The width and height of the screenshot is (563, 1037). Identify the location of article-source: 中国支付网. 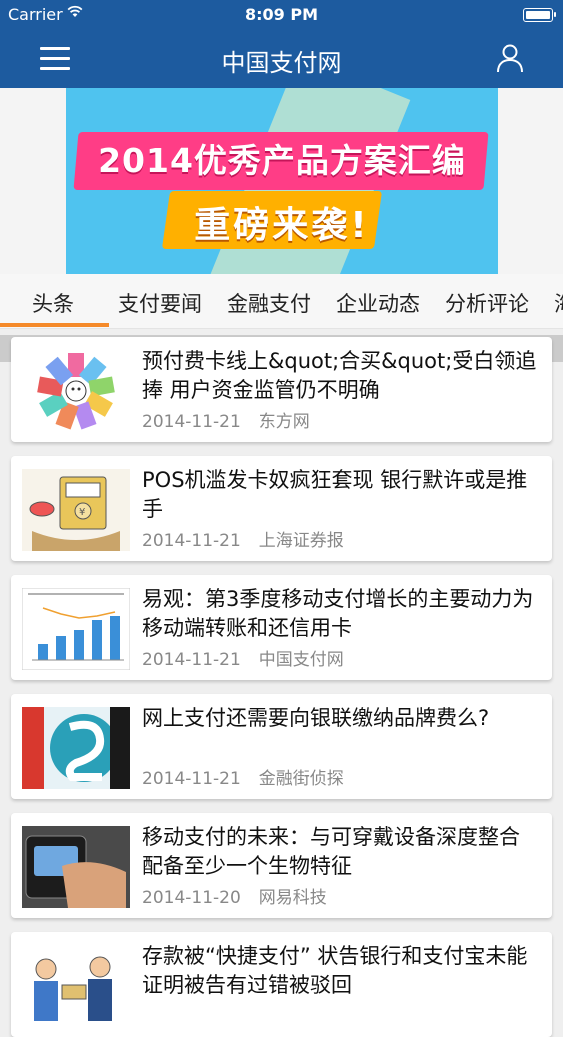
(301, 660).